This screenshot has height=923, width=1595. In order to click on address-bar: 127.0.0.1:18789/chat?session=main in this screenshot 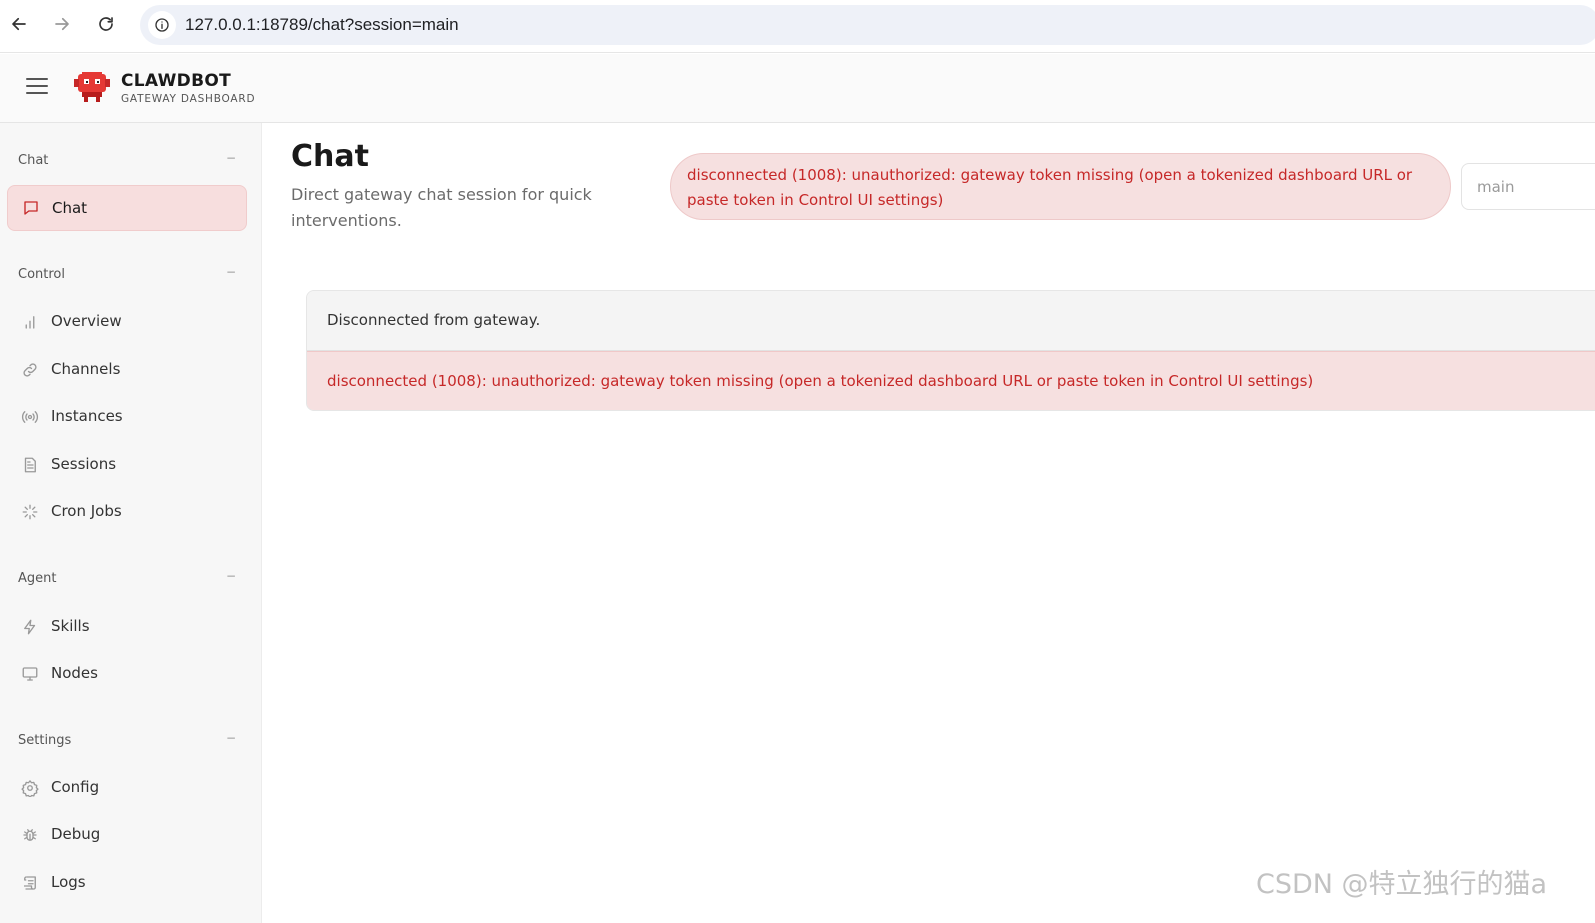, I will do `click(867, 25)`.